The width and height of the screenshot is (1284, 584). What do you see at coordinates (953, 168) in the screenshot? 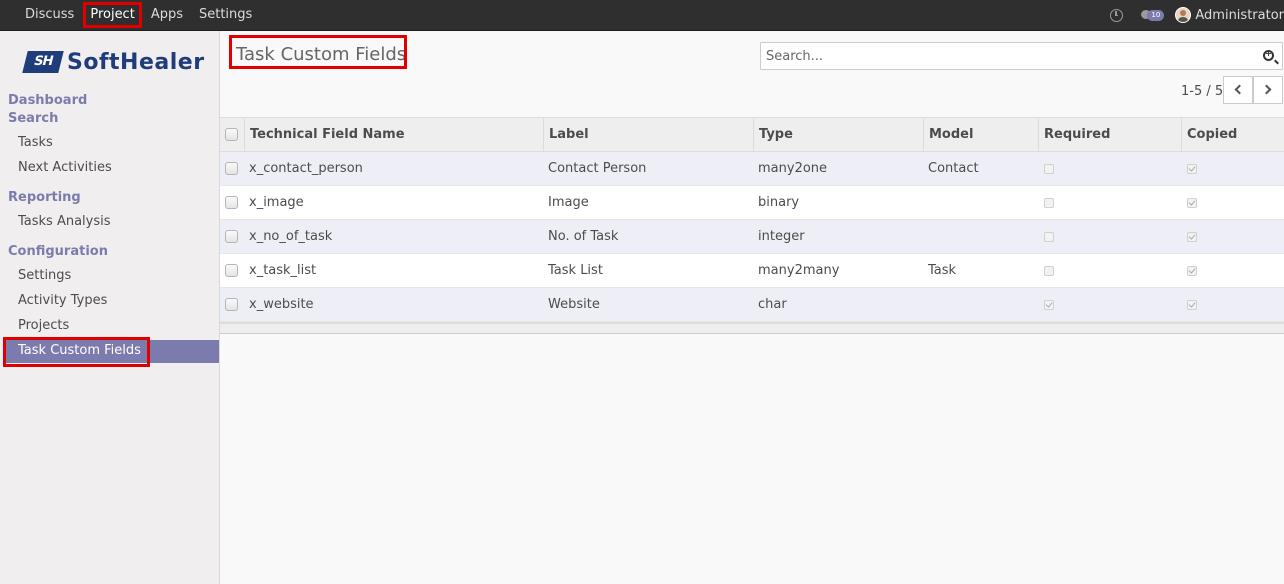
I see `cell-model: Contact` at bounding box center [953, 168].